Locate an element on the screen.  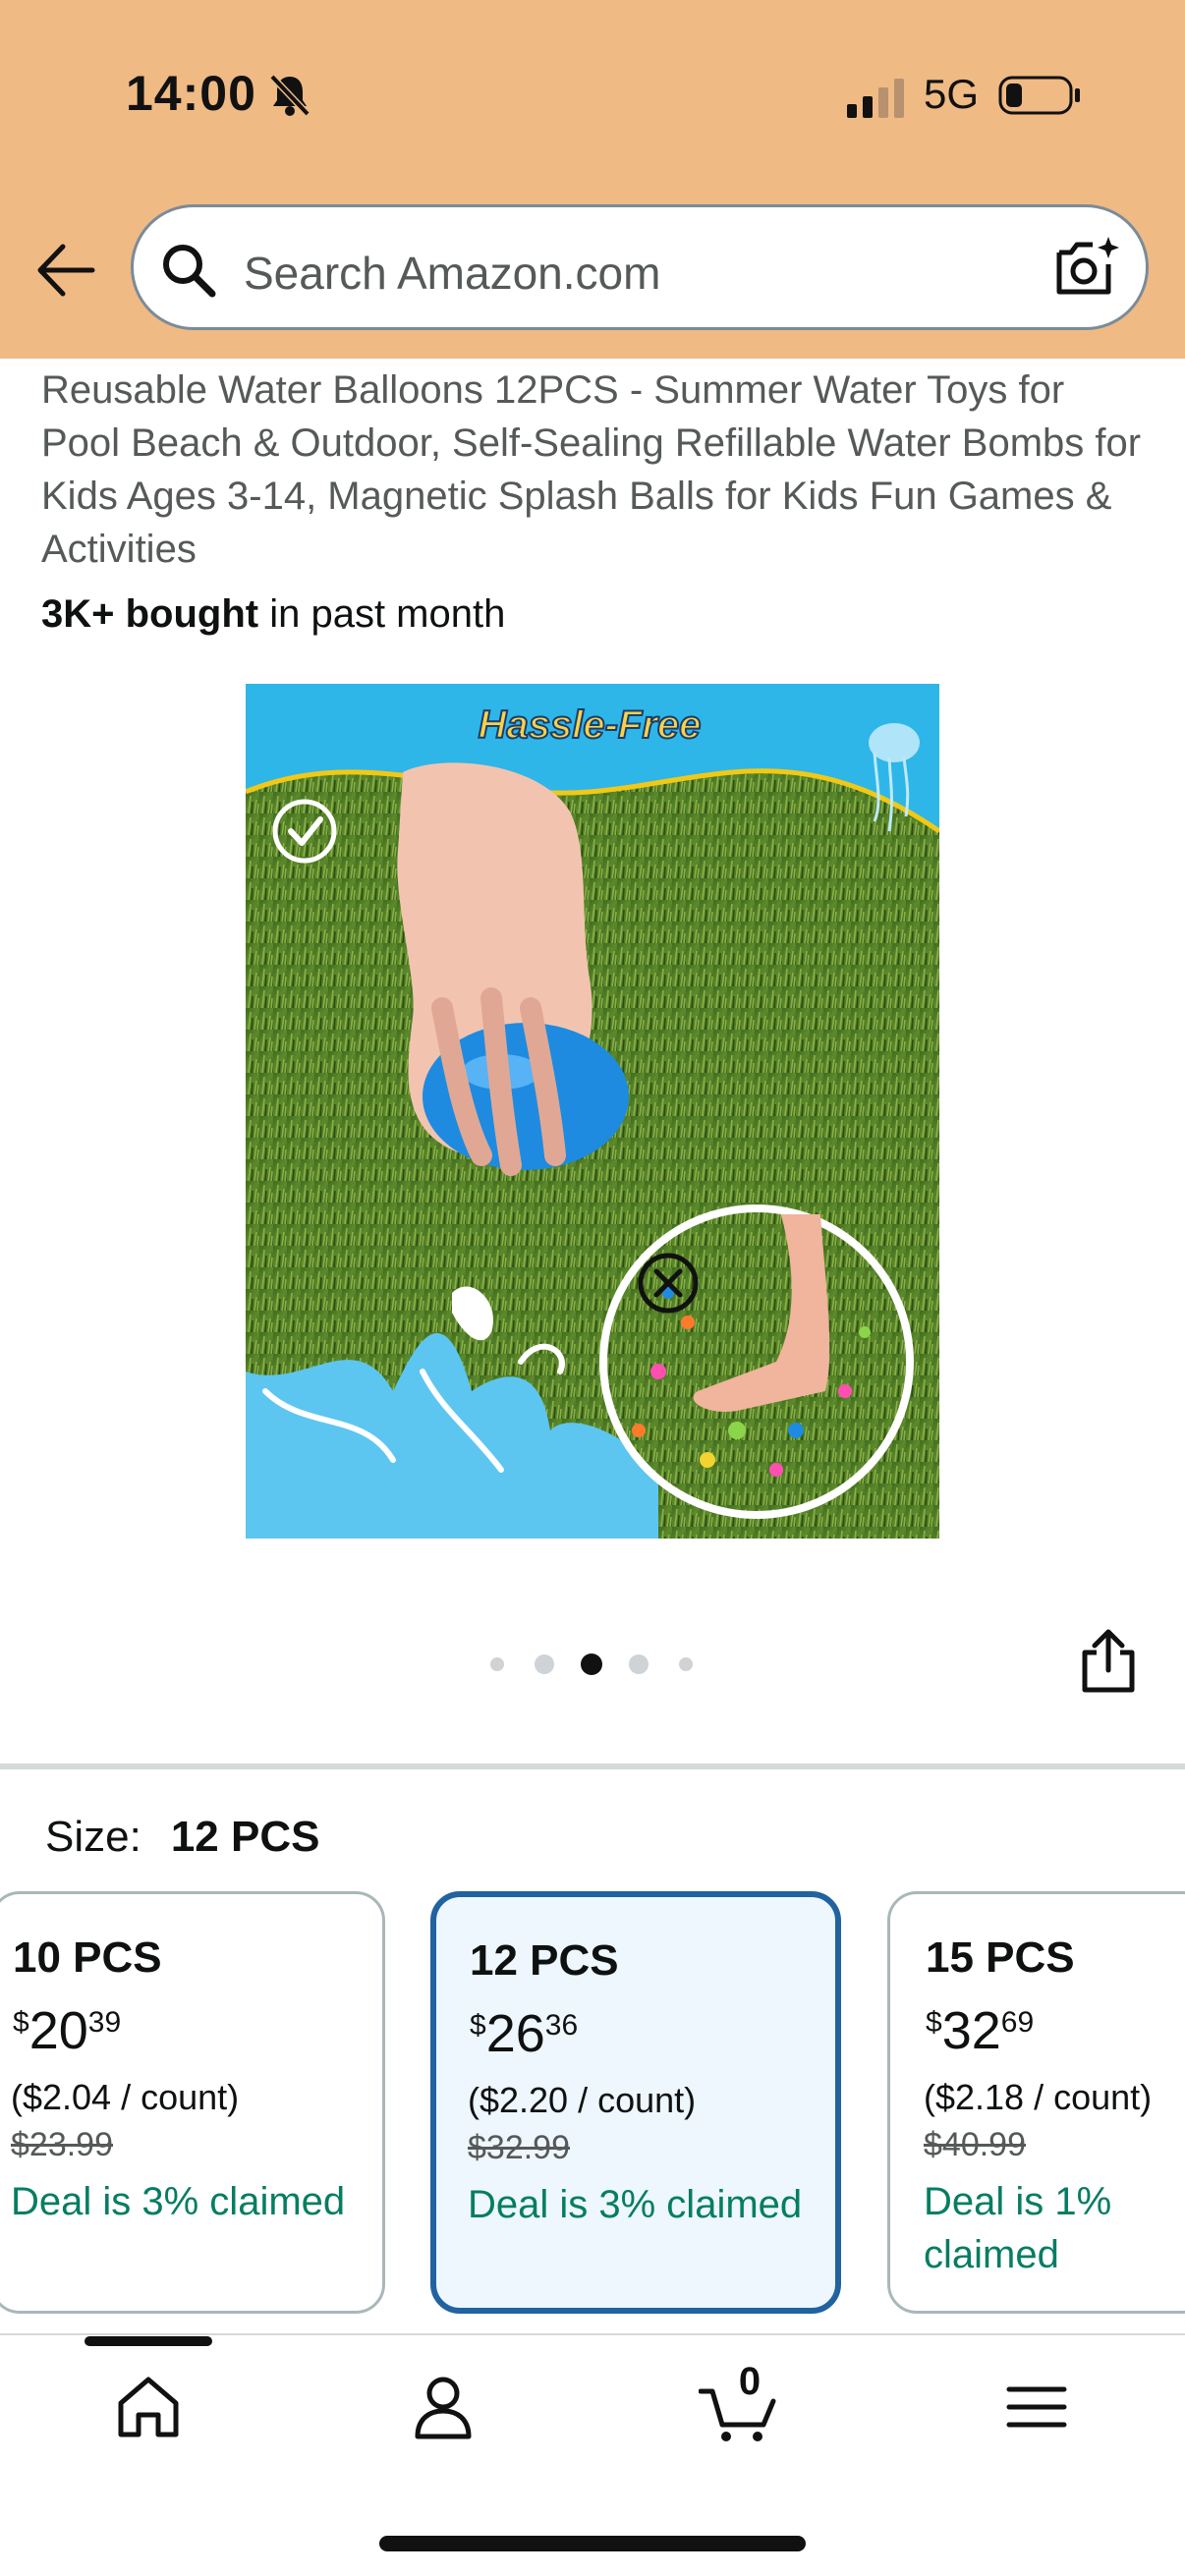
search-bar: Search Amazon.com is located at coordinates (640, 267).